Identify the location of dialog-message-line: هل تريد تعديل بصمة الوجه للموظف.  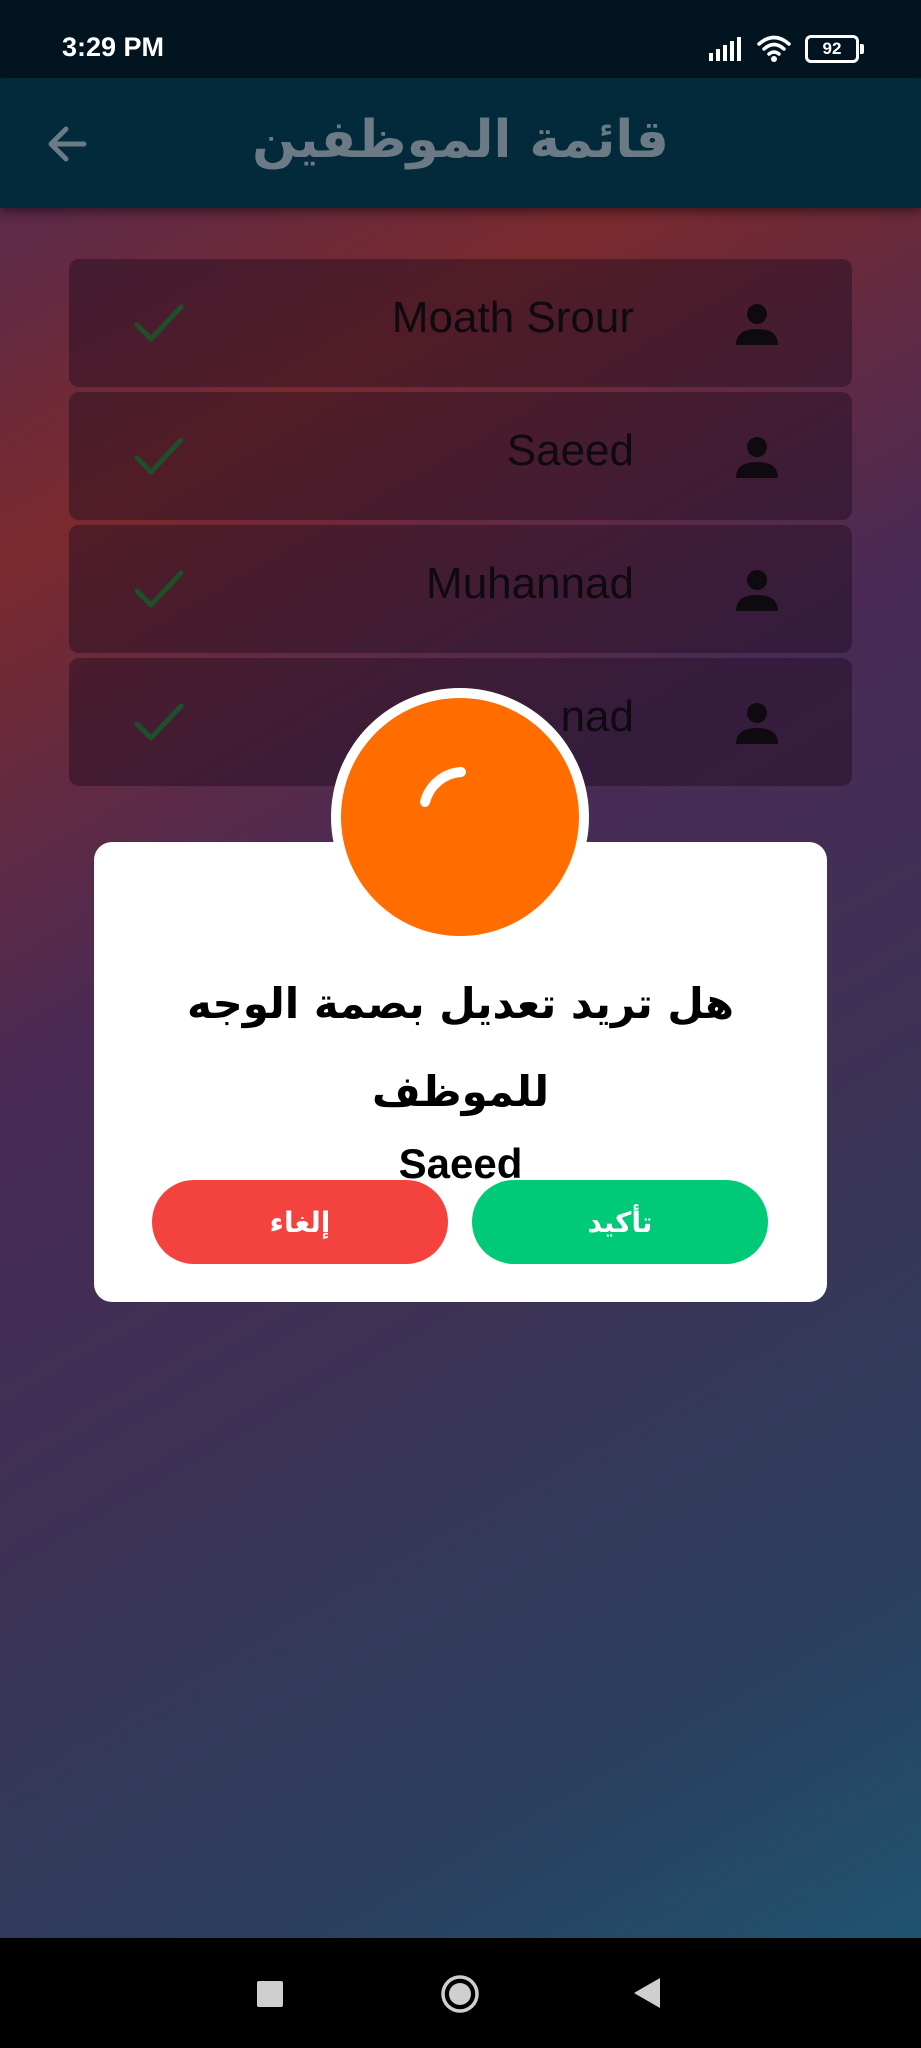
(460, 1047).